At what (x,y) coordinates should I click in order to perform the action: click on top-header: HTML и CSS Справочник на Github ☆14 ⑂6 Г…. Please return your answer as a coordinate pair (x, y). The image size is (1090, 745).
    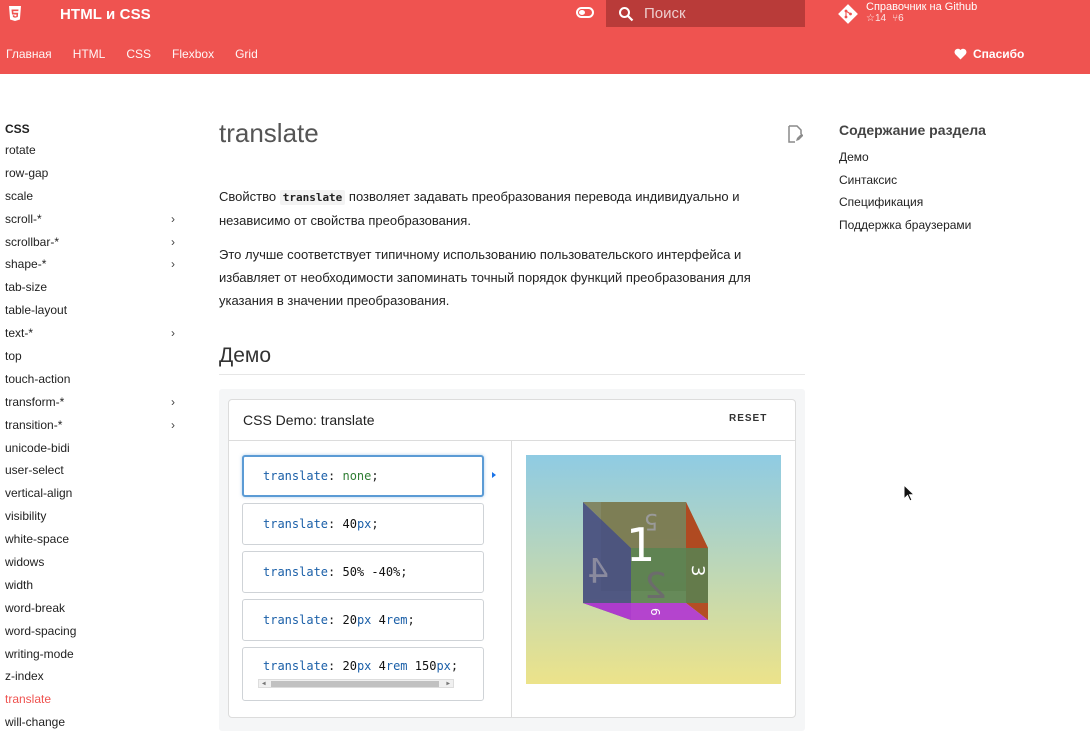
    Looking at the image, I should click on (545, 37).